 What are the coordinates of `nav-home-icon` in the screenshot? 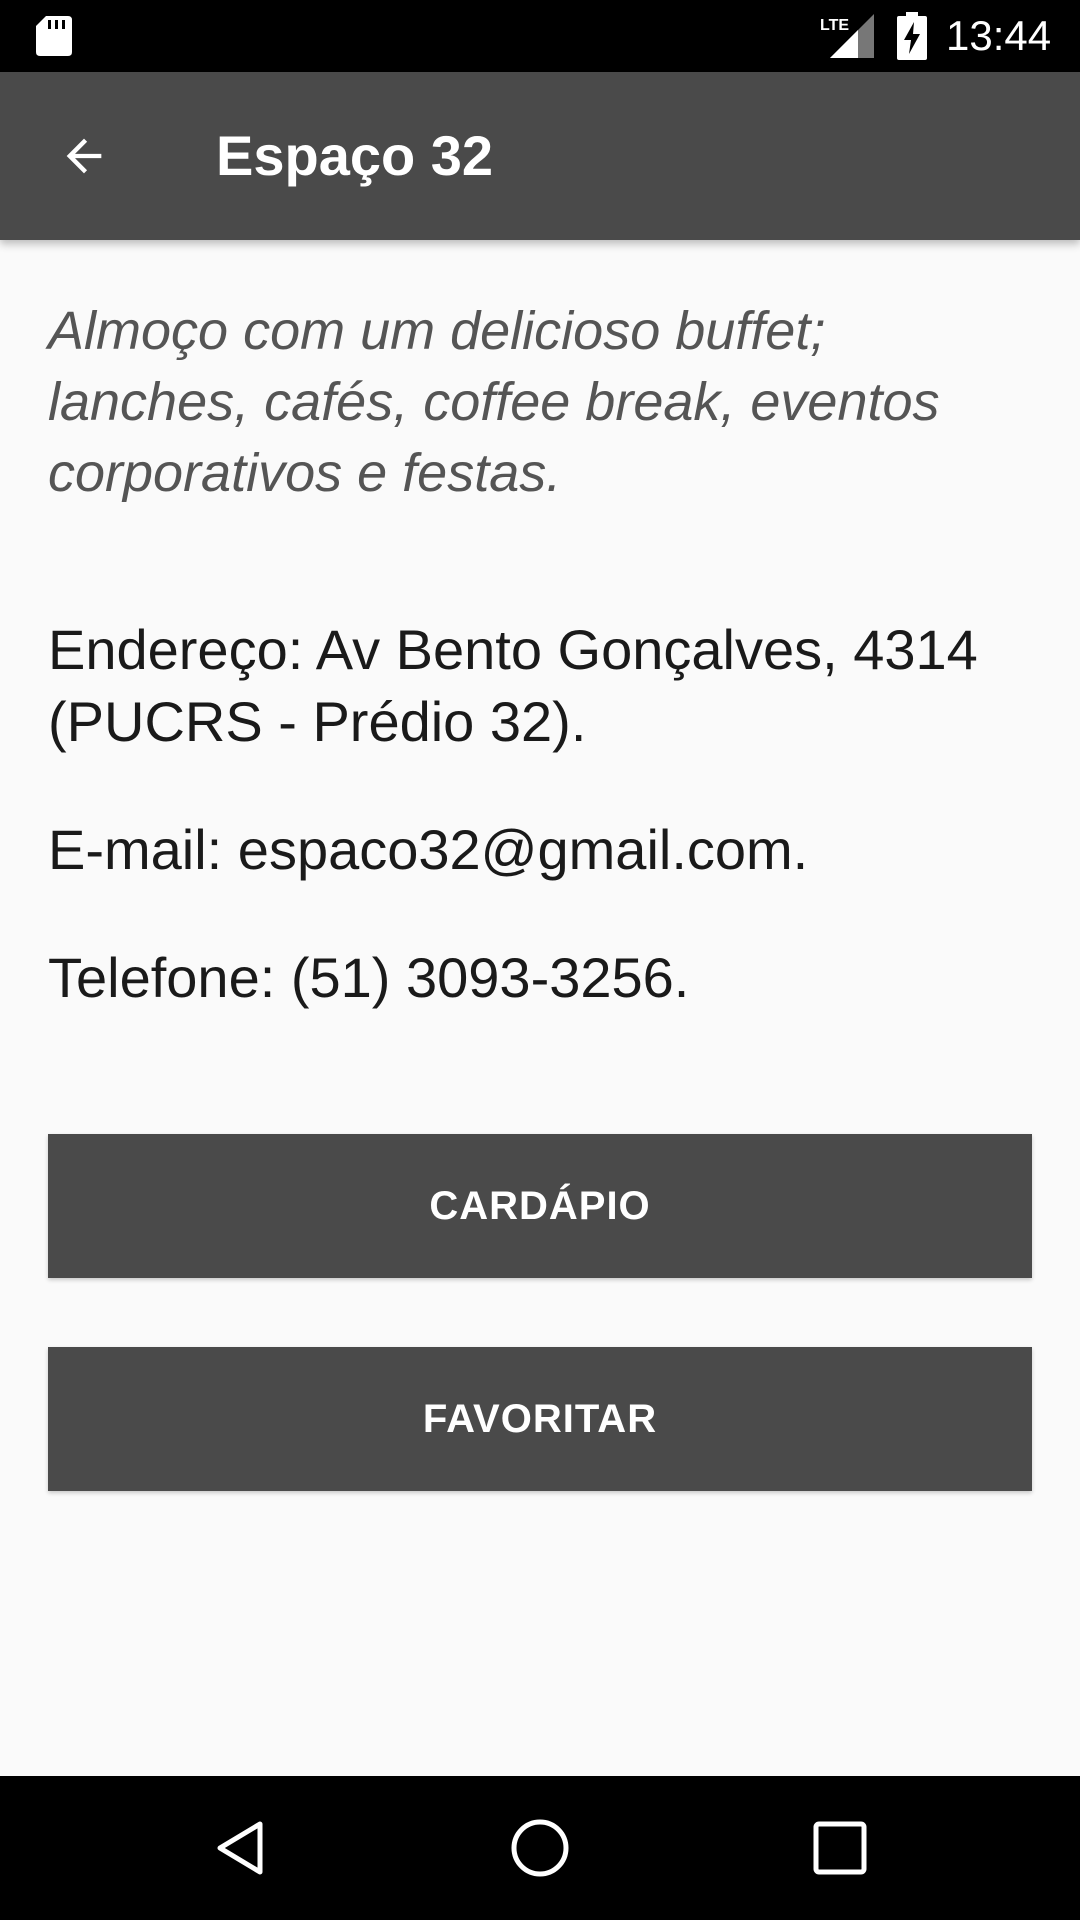 It's located at (540, 1848).